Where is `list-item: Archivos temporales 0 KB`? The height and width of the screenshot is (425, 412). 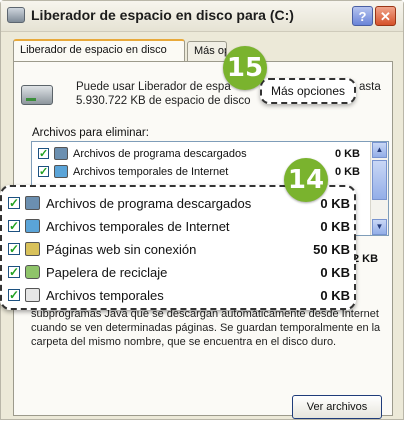 list-item: Archivos temporales 0 KB is located at coordinates (181, 295).